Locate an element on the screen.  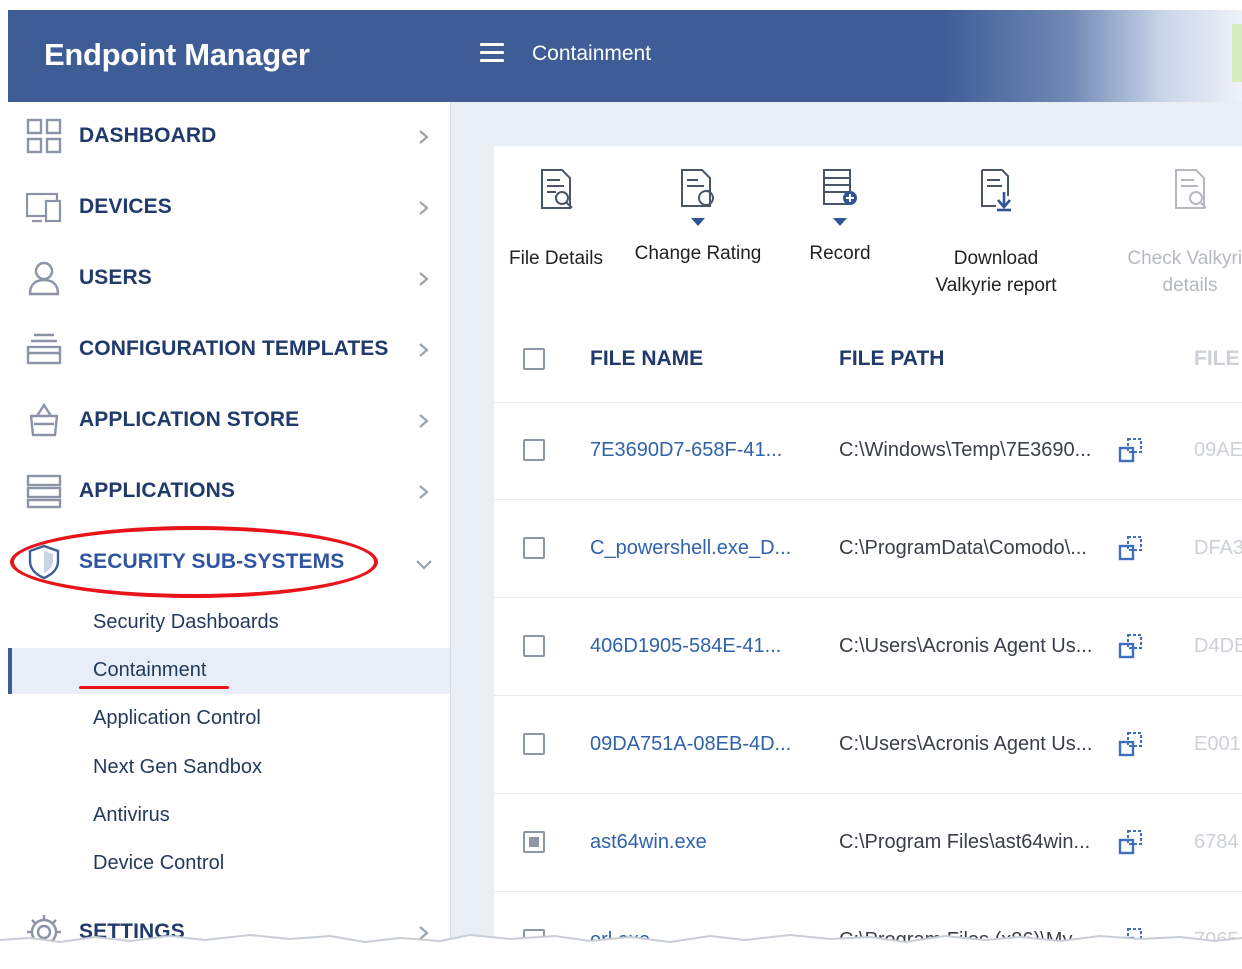
sidebar-subitem-label: Next Gen Sandbox is located at coordinates (177, 767).